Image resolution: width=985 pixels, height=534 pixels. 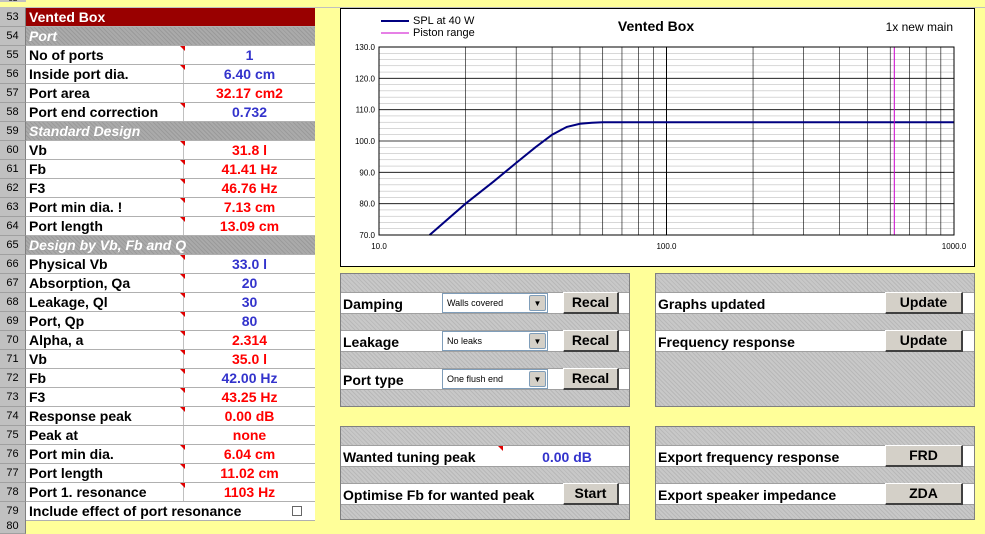 I want to click on row-number: 57, so click(x=13, y=93).